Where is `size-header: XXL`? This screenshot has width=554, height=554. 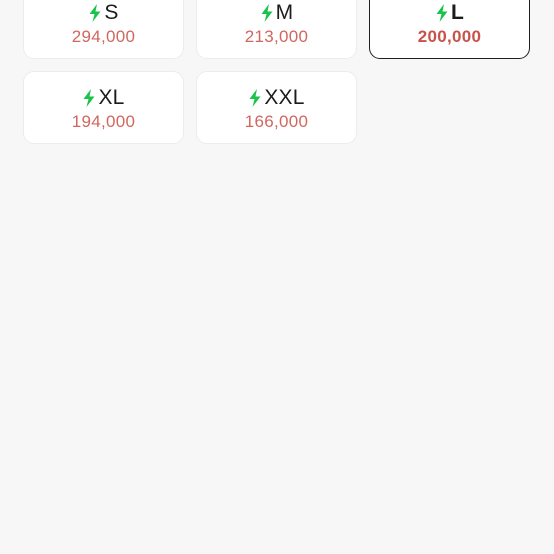 size-header: XXL is located at coordinates (276, 98).